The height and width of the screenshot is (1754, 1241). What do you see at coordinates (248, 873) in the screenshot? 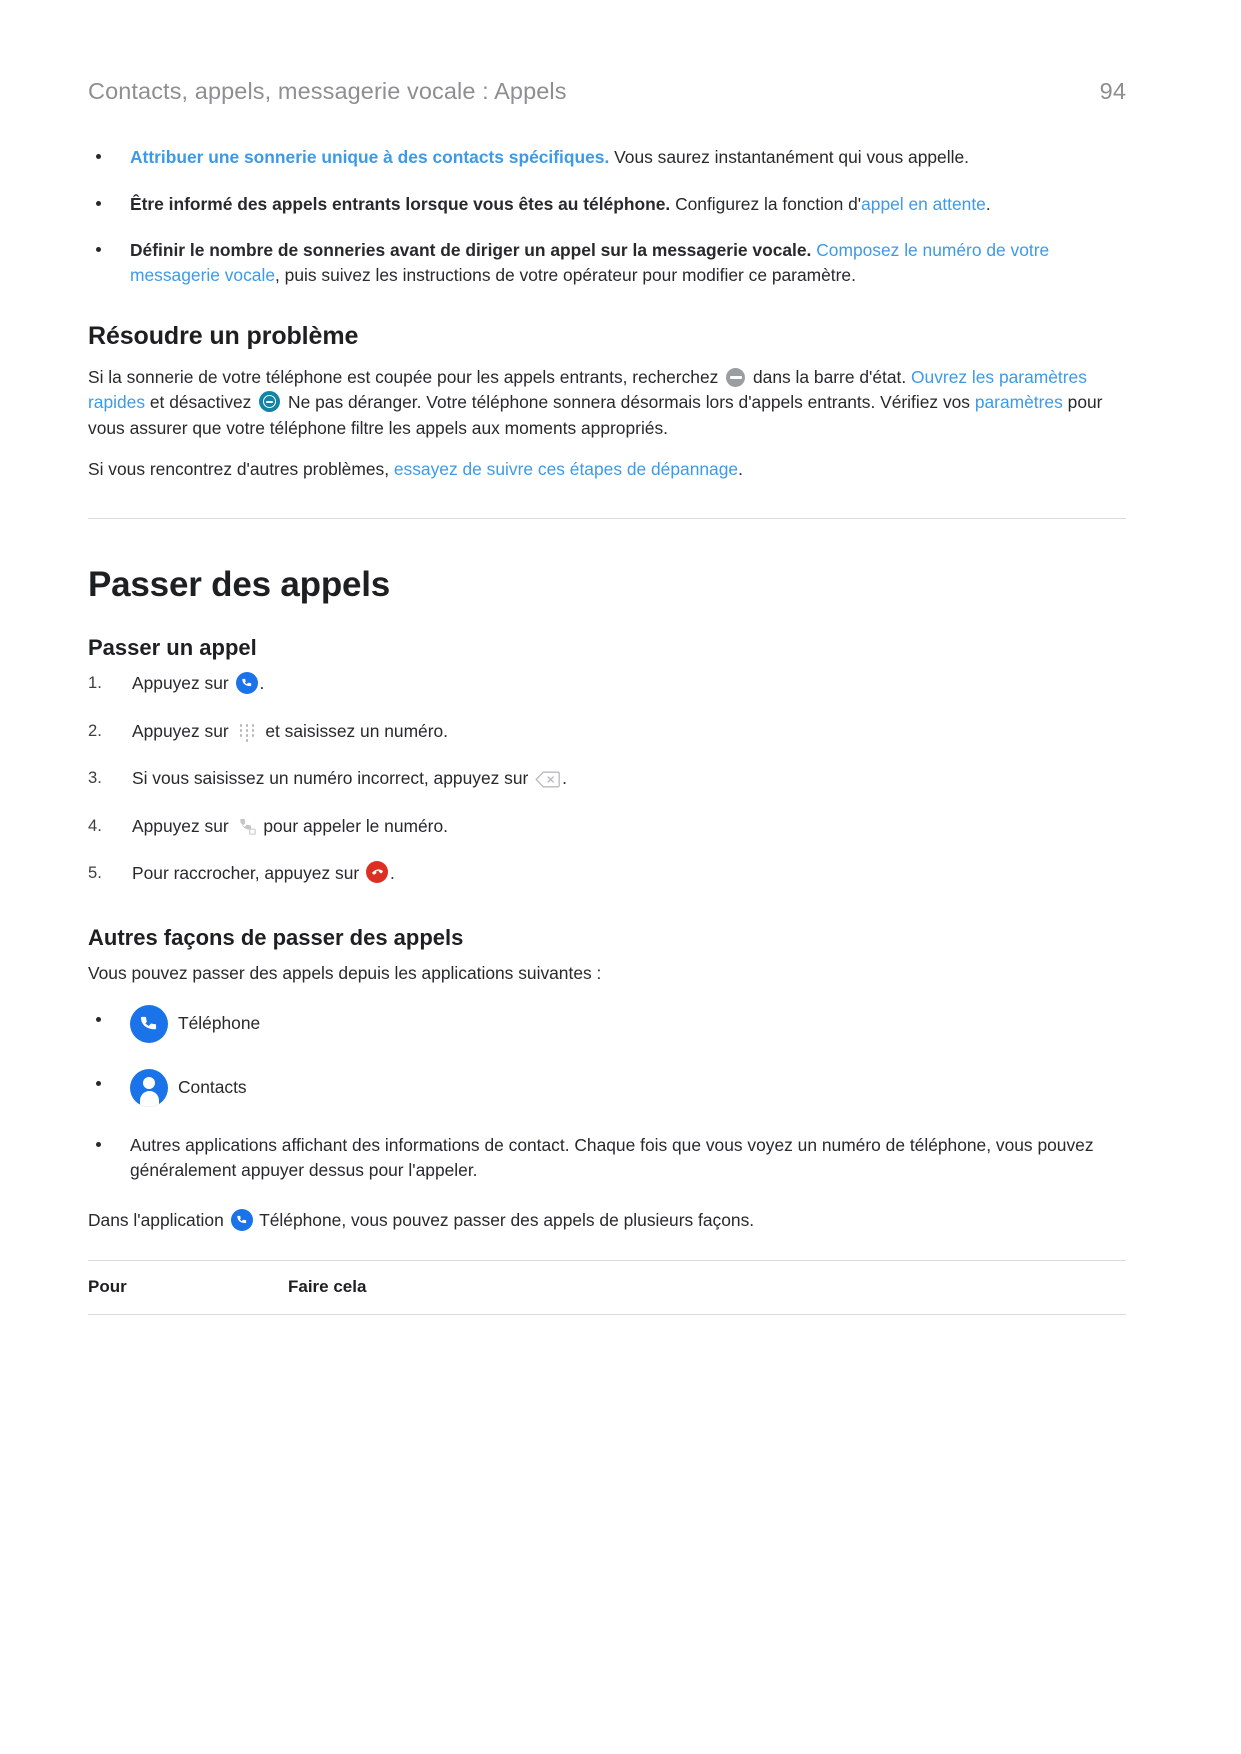
I see `step-text: Pour raccrocher, appuyez sur` at bounding box center [248, 873].